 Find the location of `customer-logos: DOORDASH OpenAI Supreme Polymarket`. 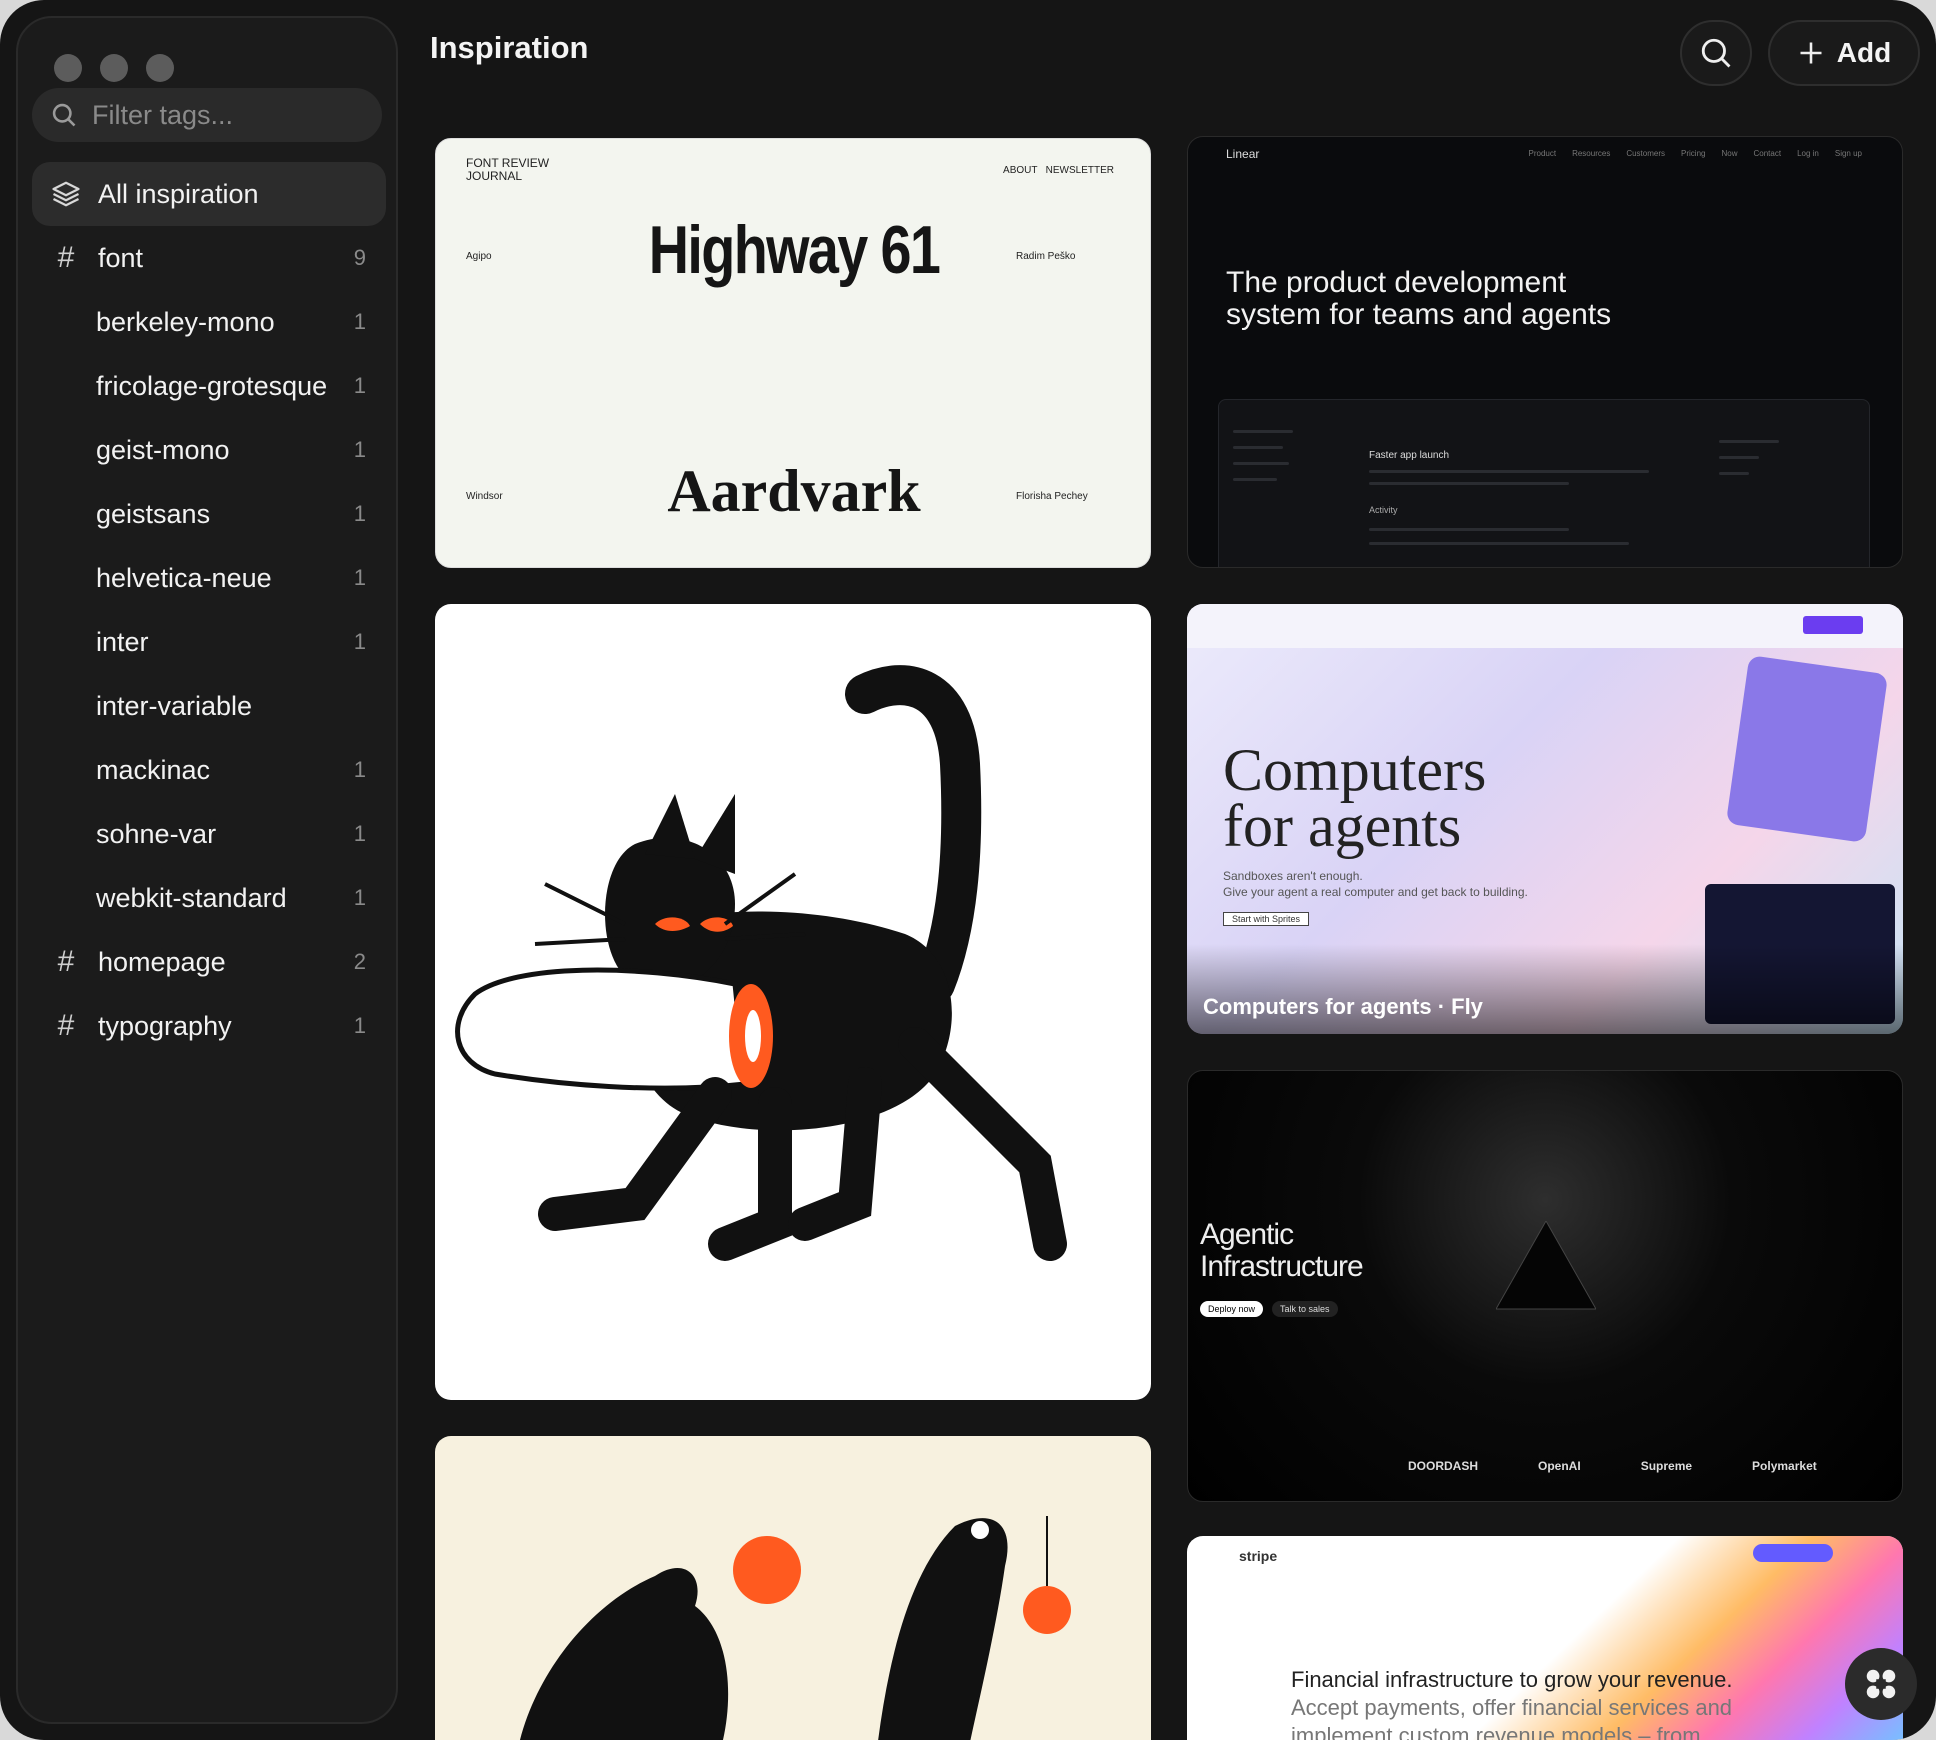

customer-logos: DOORDASH OpenAI Supreme Polymarket is located at coordinates (1612, 1466).